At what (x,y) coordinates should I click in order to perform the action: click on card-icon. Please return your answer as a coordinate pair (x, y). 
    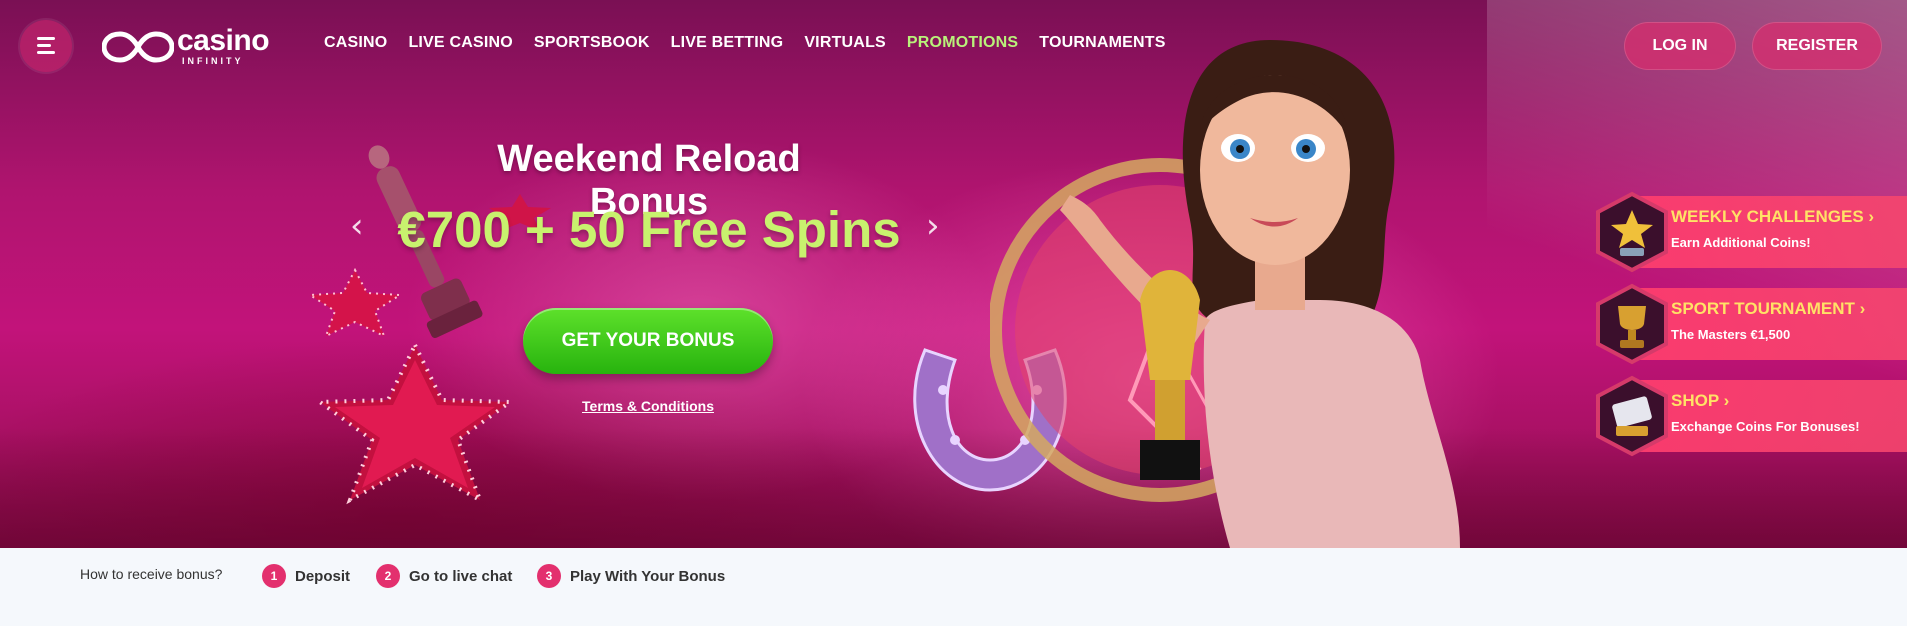
    Looking at the image, I should click on (1632, 416).